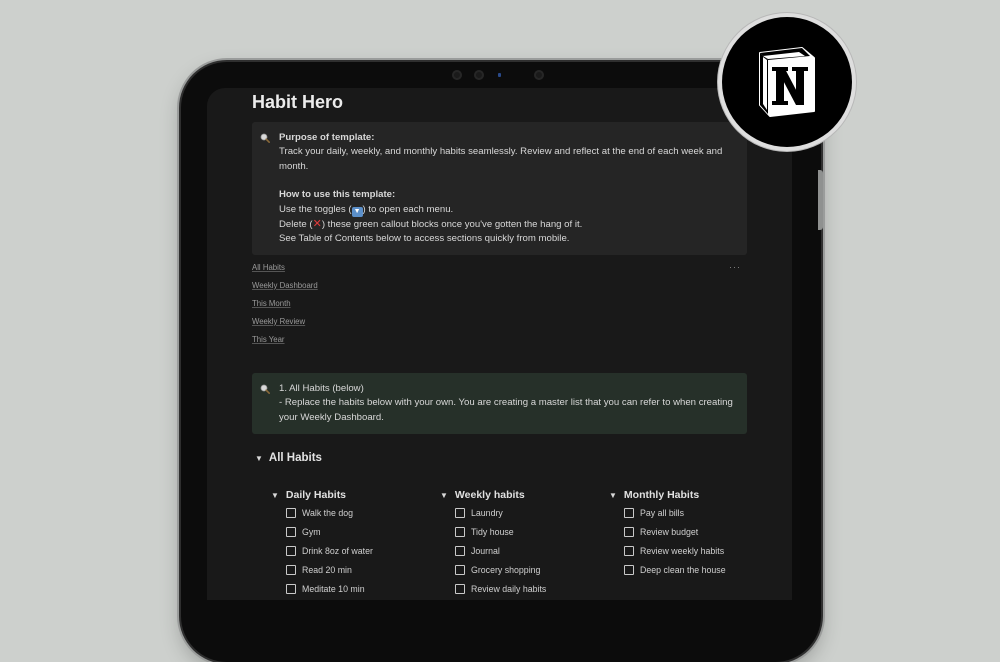 This screenshot has width=1000, height=662. Describe the element at coordinates (337, 195) in the screenshot. I see `how-to-heading: How to use this template:` at that location.